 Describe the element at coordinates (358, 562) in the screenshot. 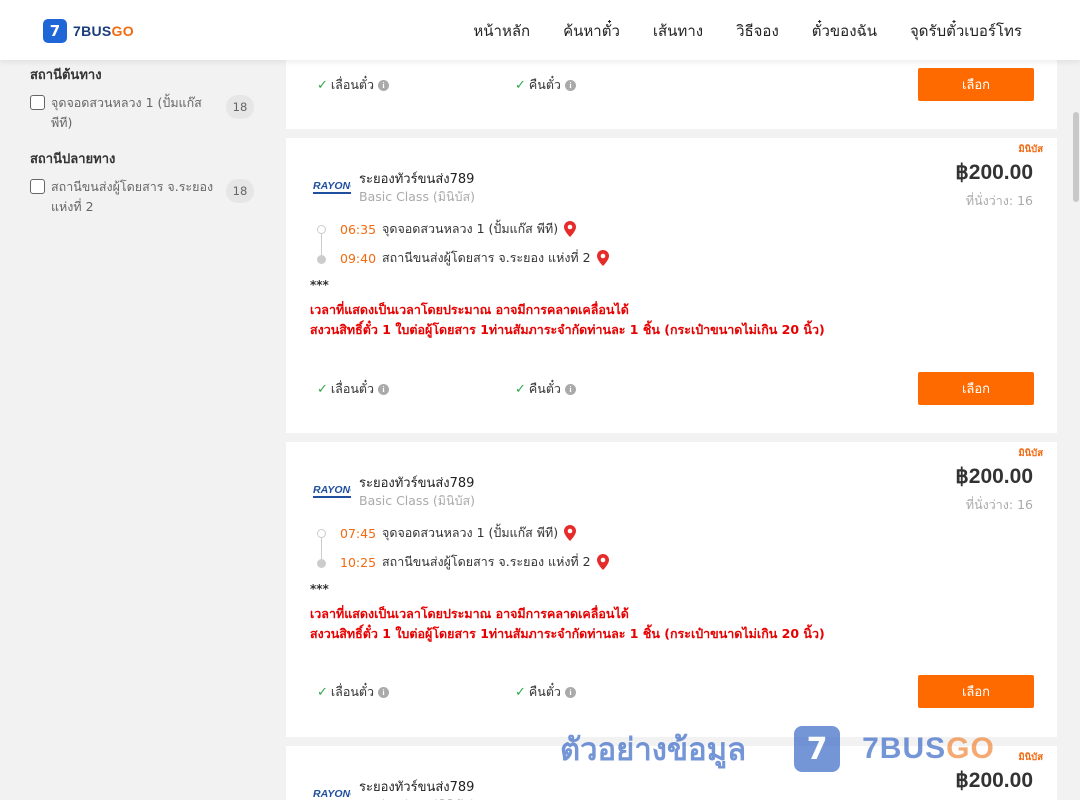

I see `arrival-time: 10:25` at that location.